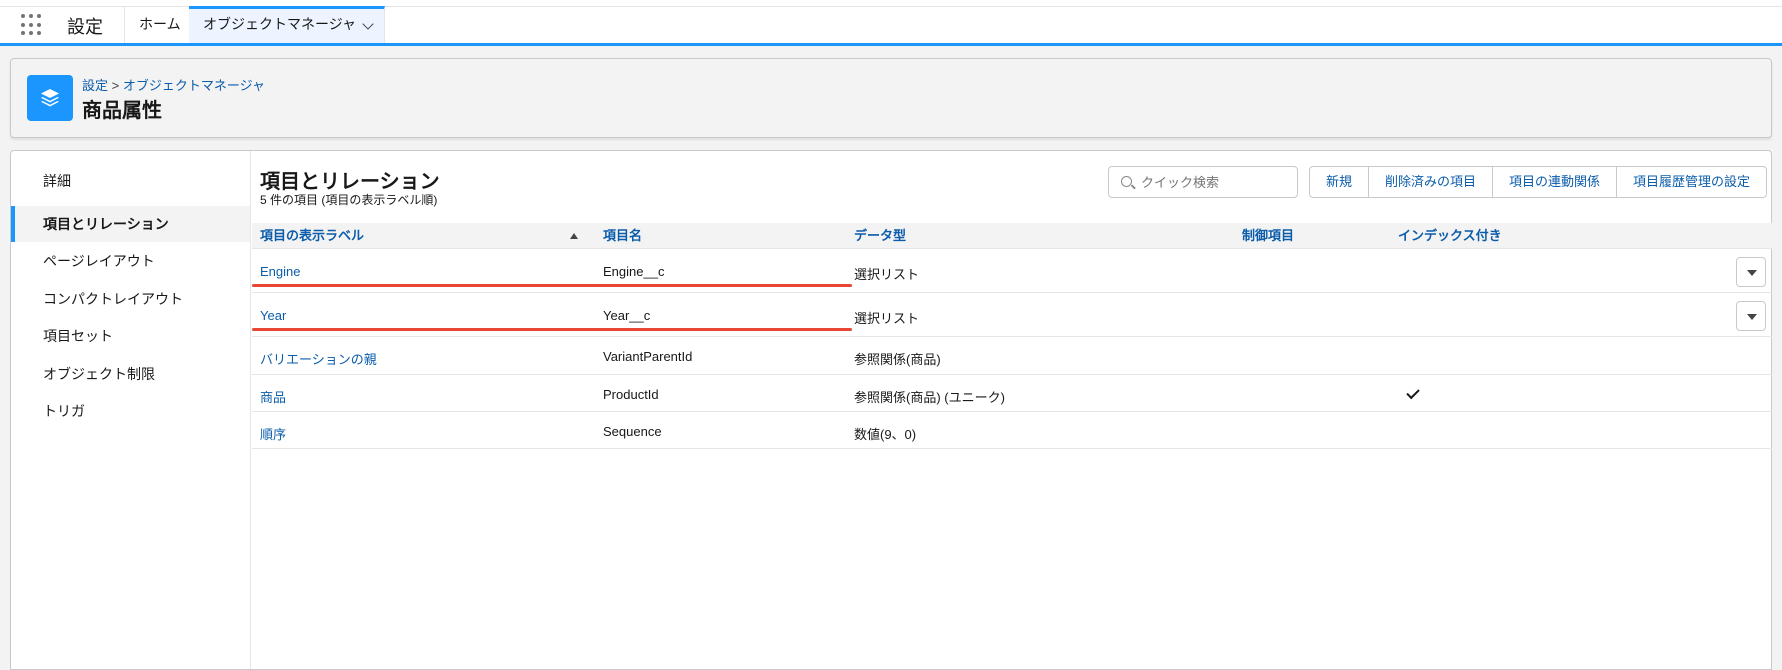 This screenshot has height=670, width=1782. What do you see at coordinates (130, 299) in the screenshot?
I see `sidebar-item-compact-layouts: コンパクトレイアウト` at bounding box center [130, 299].